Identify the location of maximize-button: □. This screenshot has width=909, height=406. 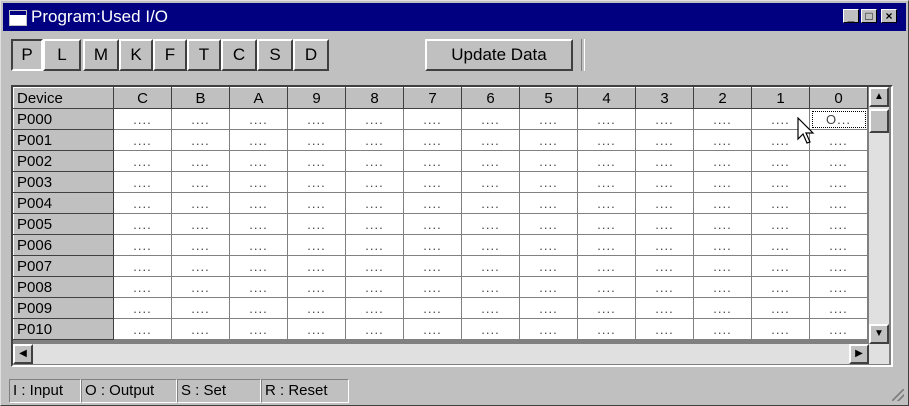
(869, 16).